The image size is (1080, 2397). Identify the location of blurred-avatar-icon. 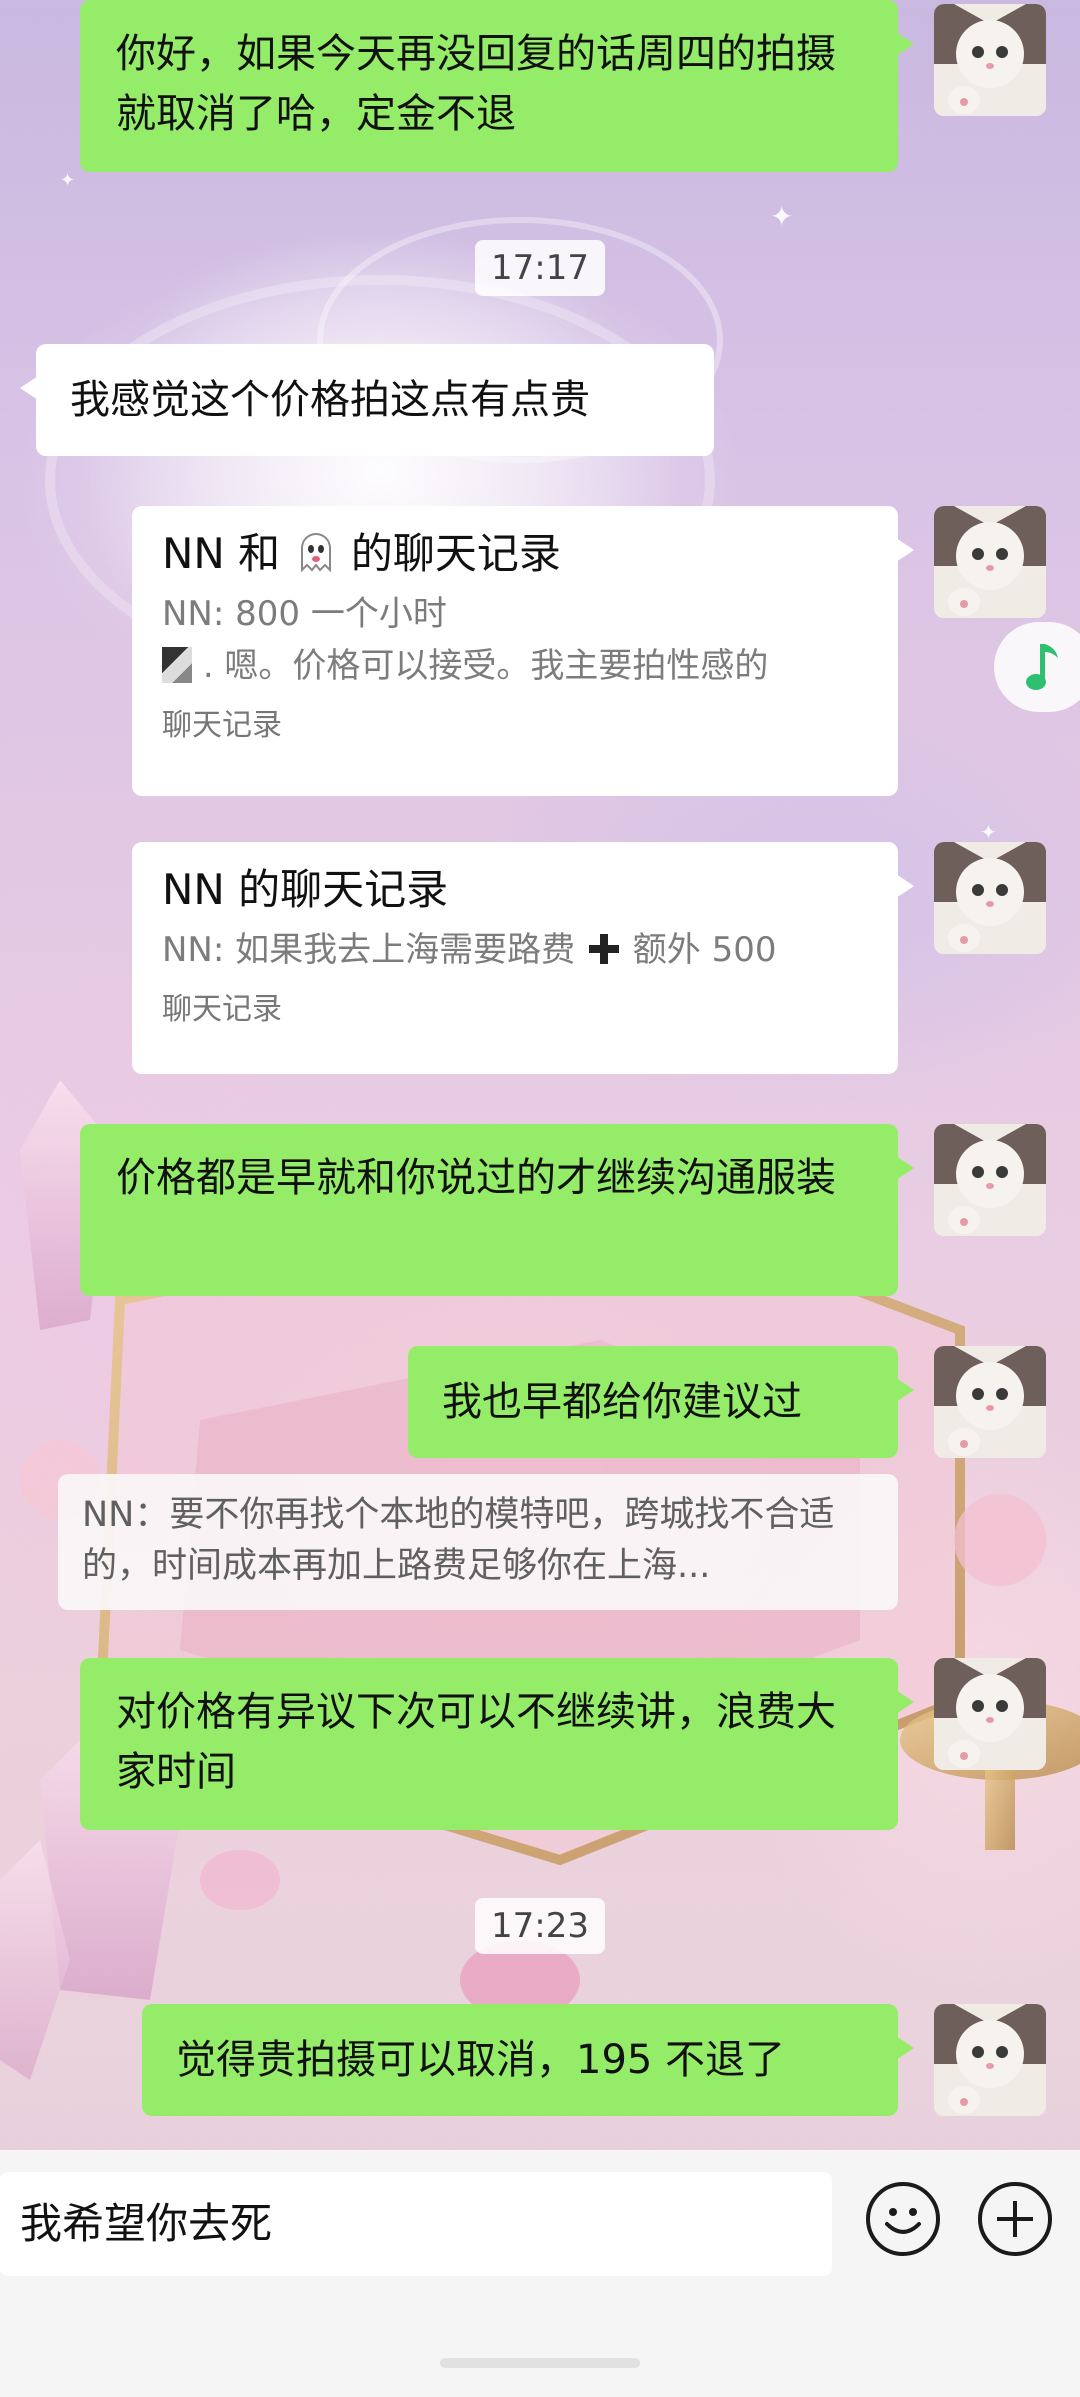
(177, 665).